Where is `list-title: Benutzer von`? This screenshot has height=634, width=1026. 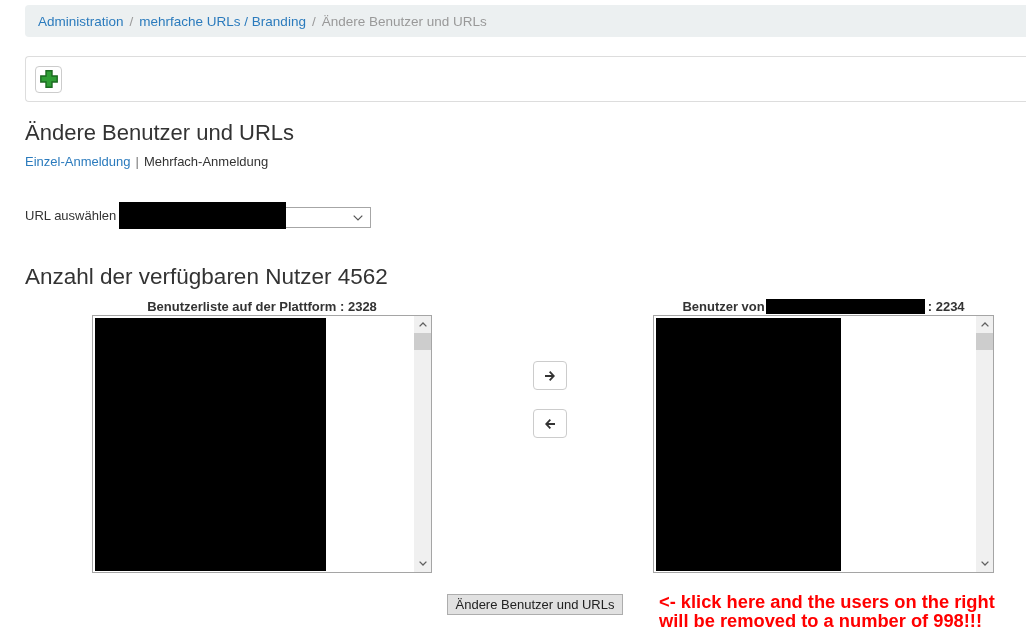 list-title: Benutzer von is located at coordinates (723, 306).